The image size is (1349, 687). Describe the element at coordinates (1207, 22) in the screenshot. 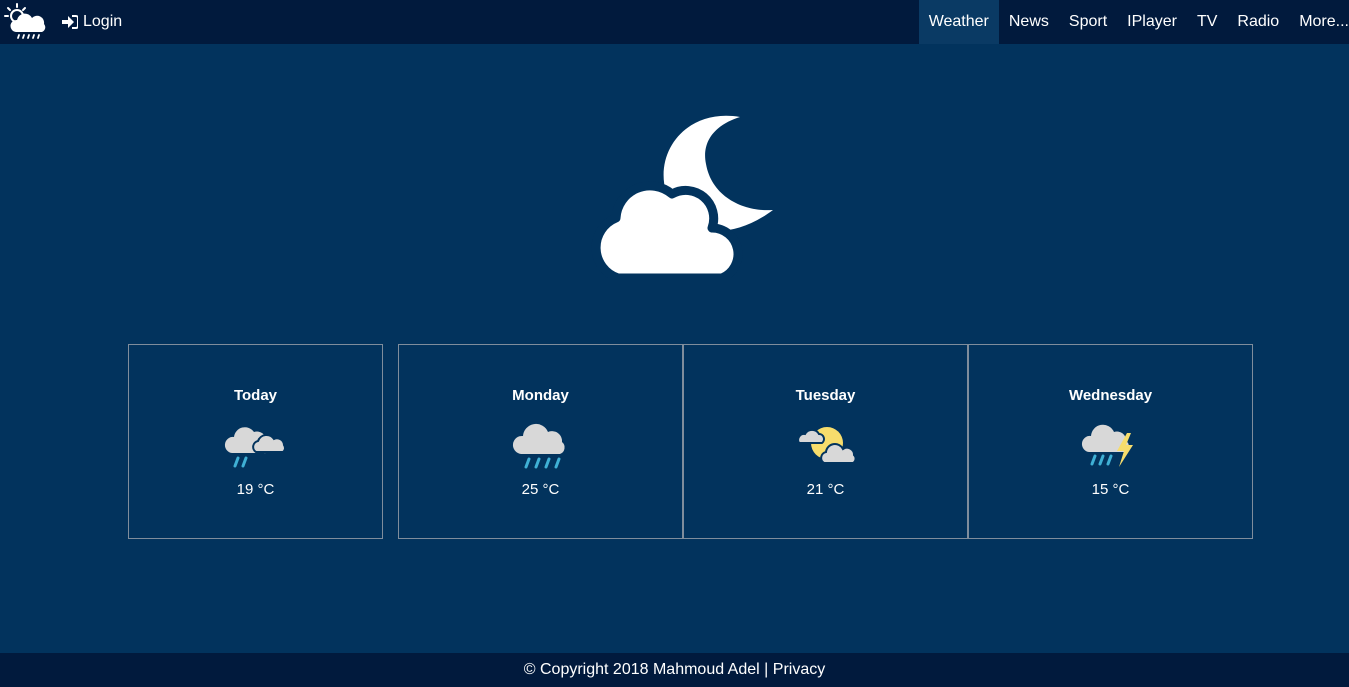

I see `nav-tab-tv: TV` at that location.